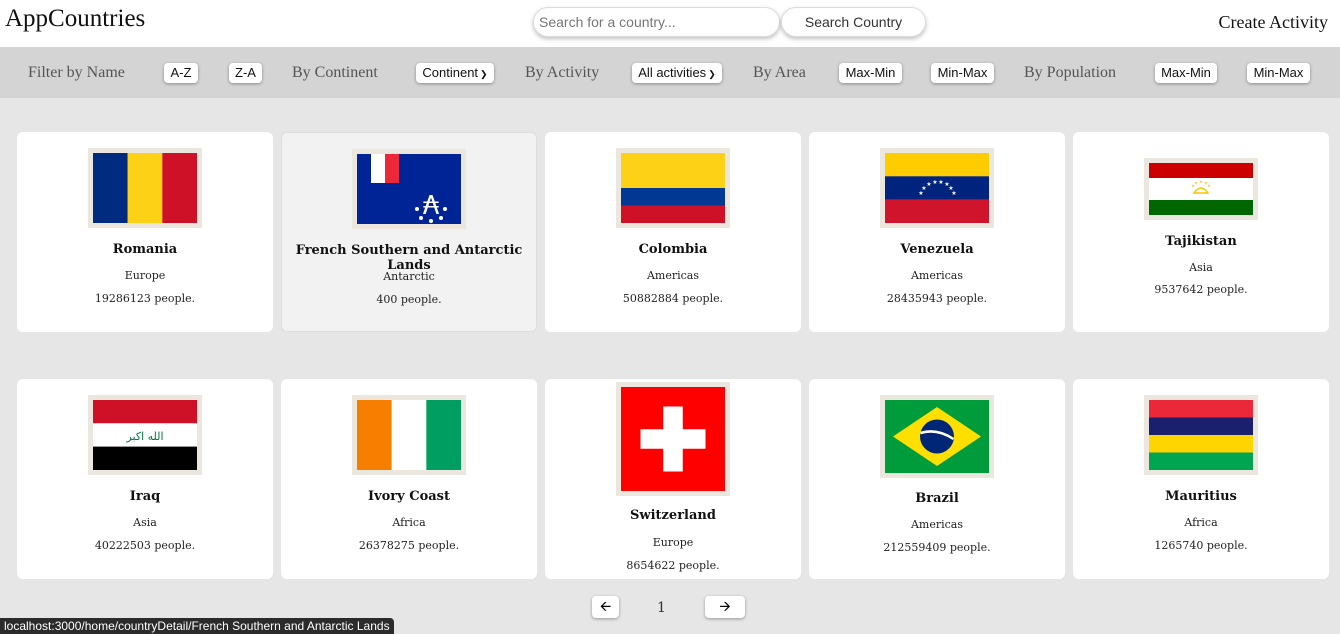 Image resolution: width=1340 pixels, height=634 pixels. What do you see at coordinates (1273, 22) in the screenshot?
I see `create-activity-link: Create Activity` at bounding box center [1273, 22].